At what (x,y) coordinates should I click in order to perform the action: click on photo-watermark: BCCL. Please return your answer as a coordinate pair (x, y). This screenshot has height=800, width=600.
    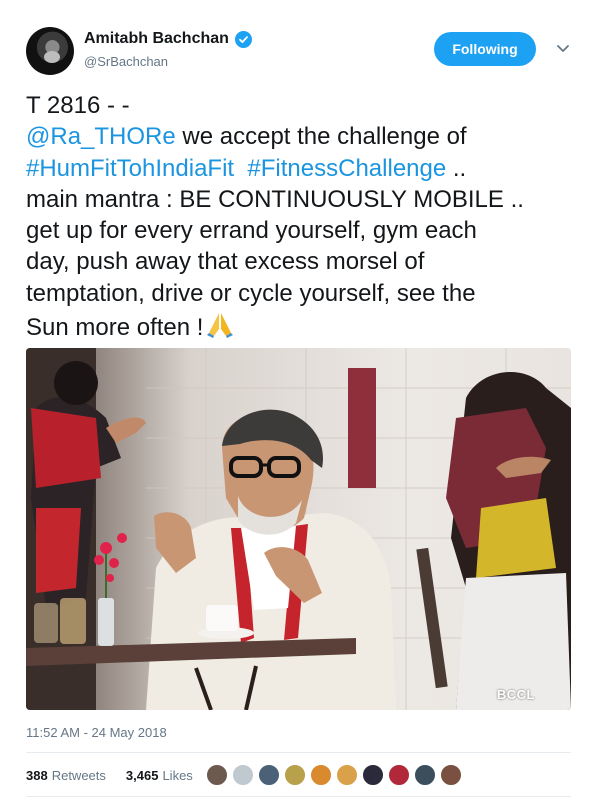
    Looking at the image, I should click on (515, 694).